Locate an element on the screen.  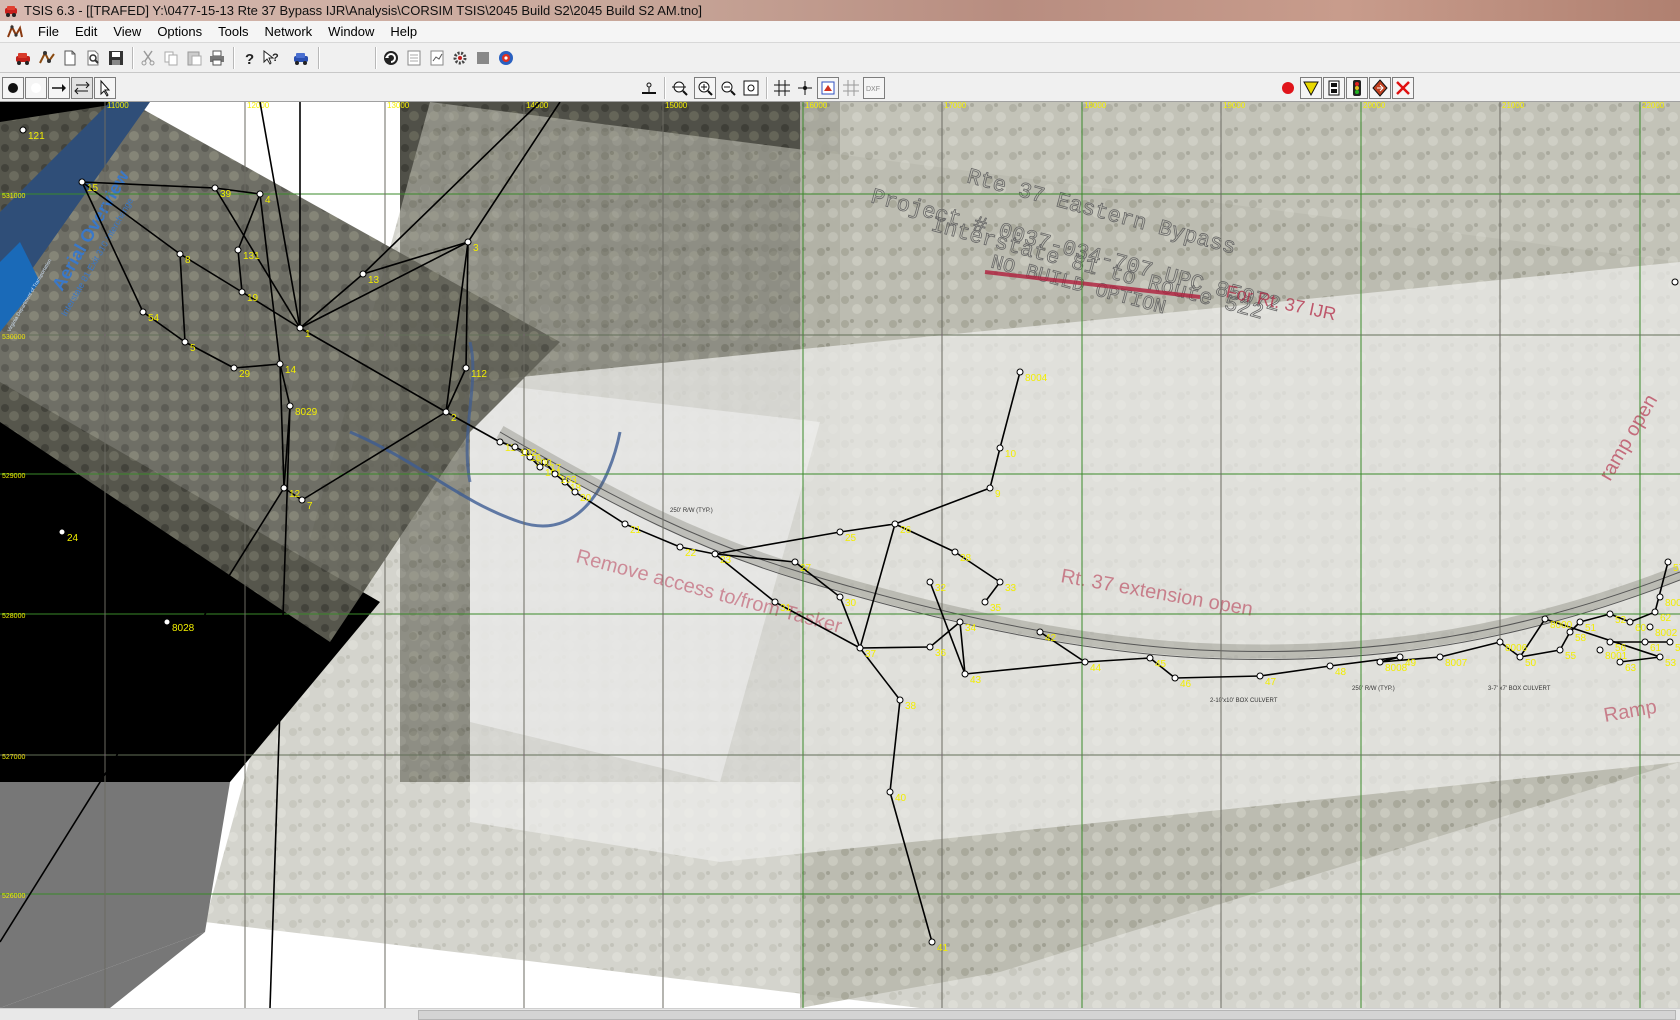
network-link is located at coordinates (895, 647).